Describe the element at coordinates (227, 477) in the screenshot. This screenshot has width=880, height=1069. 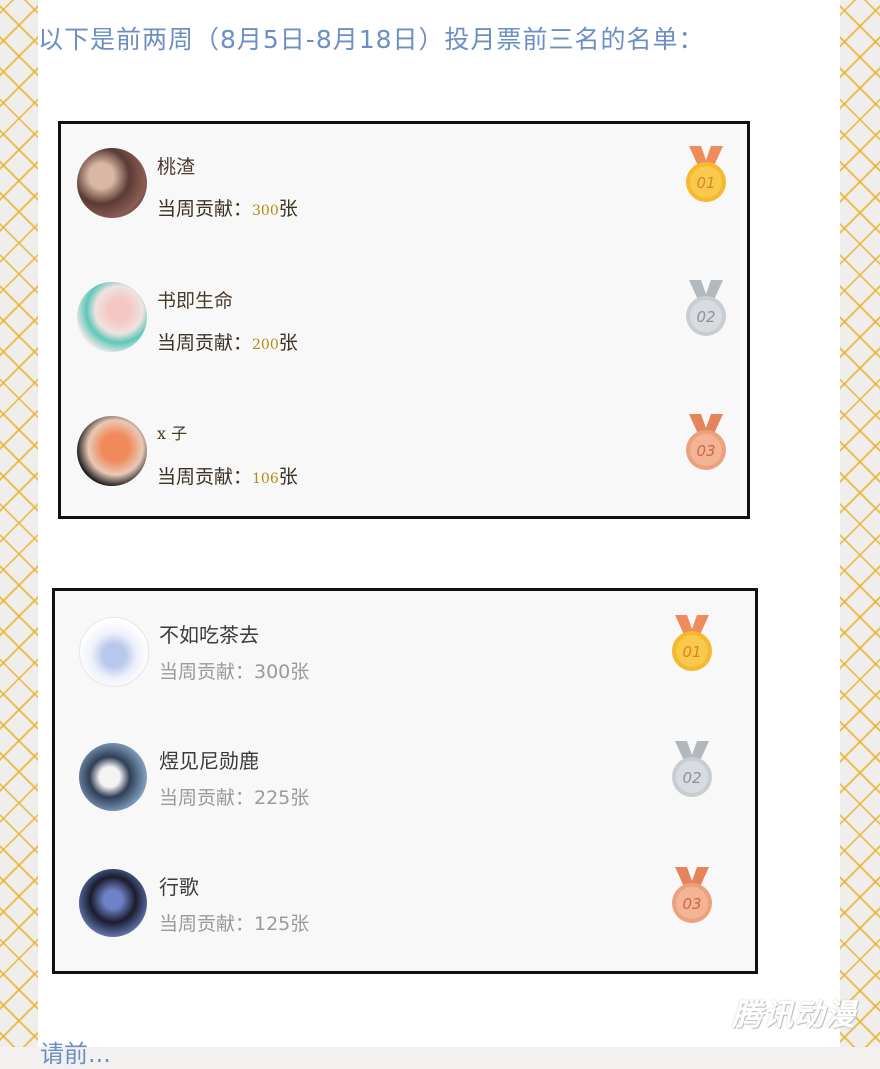
I see `contribution: 当周贡献：106张` at that location.